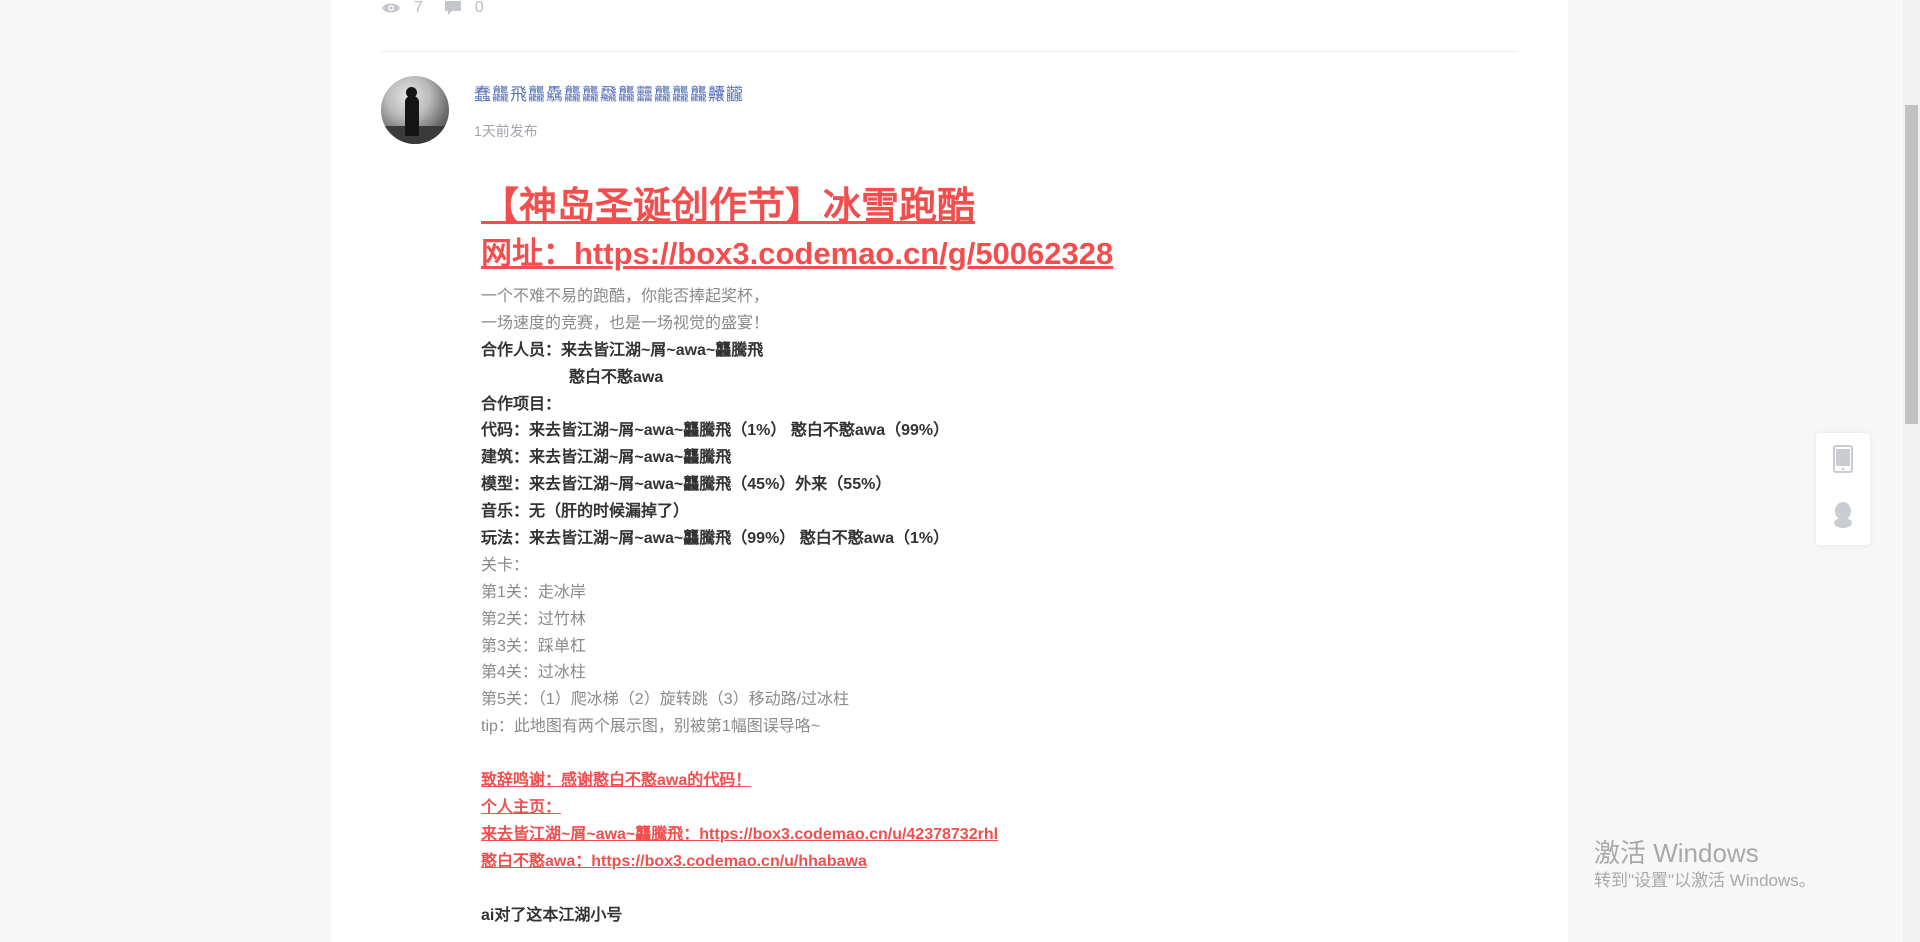 The height and width of the screenshot is (942, 1920). I want to click on post-stats: 7 0, so click(443, 8).